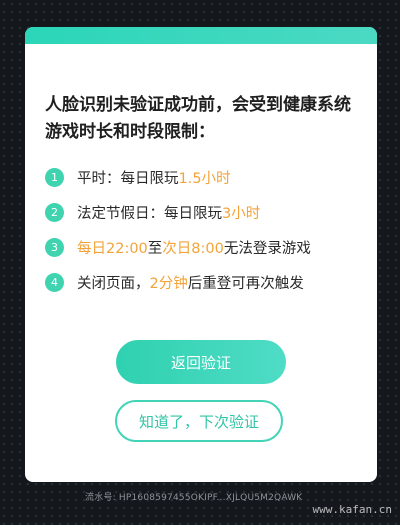 The height and width of the screenshot is (525, 400). What do you see at coordinates (347, 480) in the screenshot?
I see `watermark-logo` at bounding box center [347, 480].